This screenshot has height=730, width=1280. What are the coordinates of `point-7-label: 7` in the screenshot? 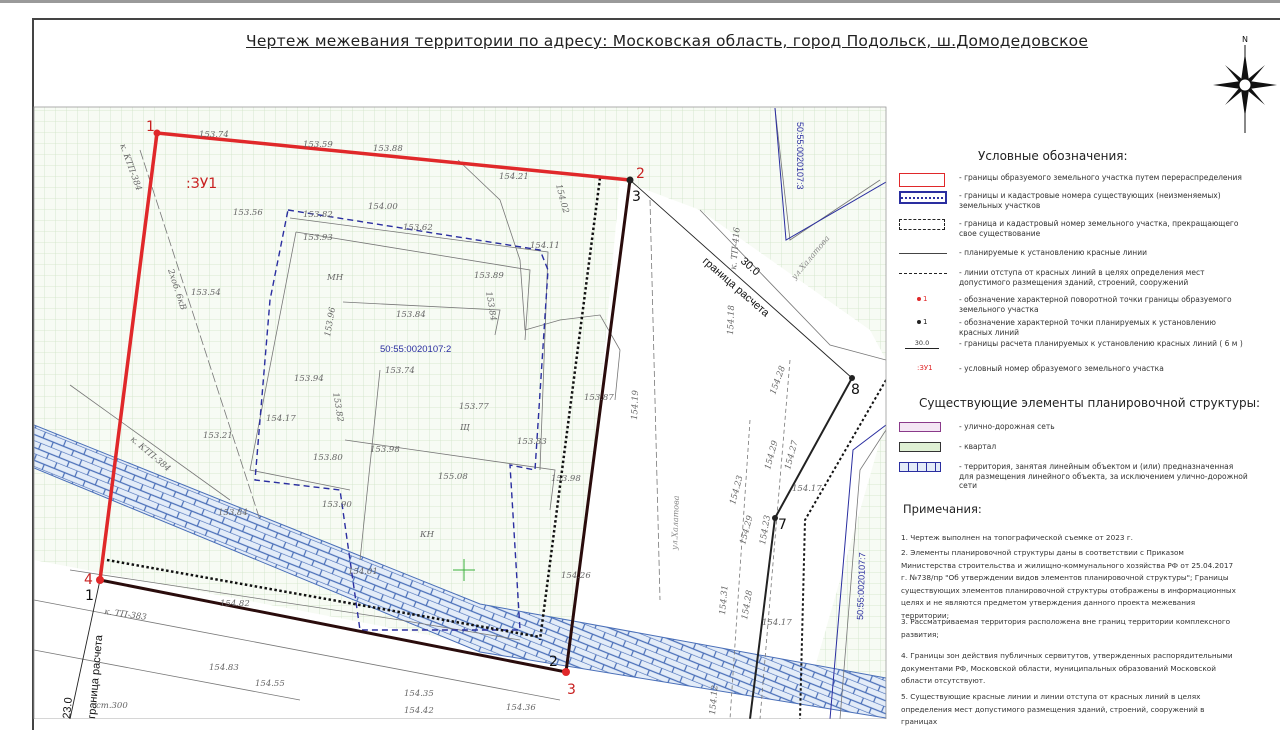 It's located at (782, 525).